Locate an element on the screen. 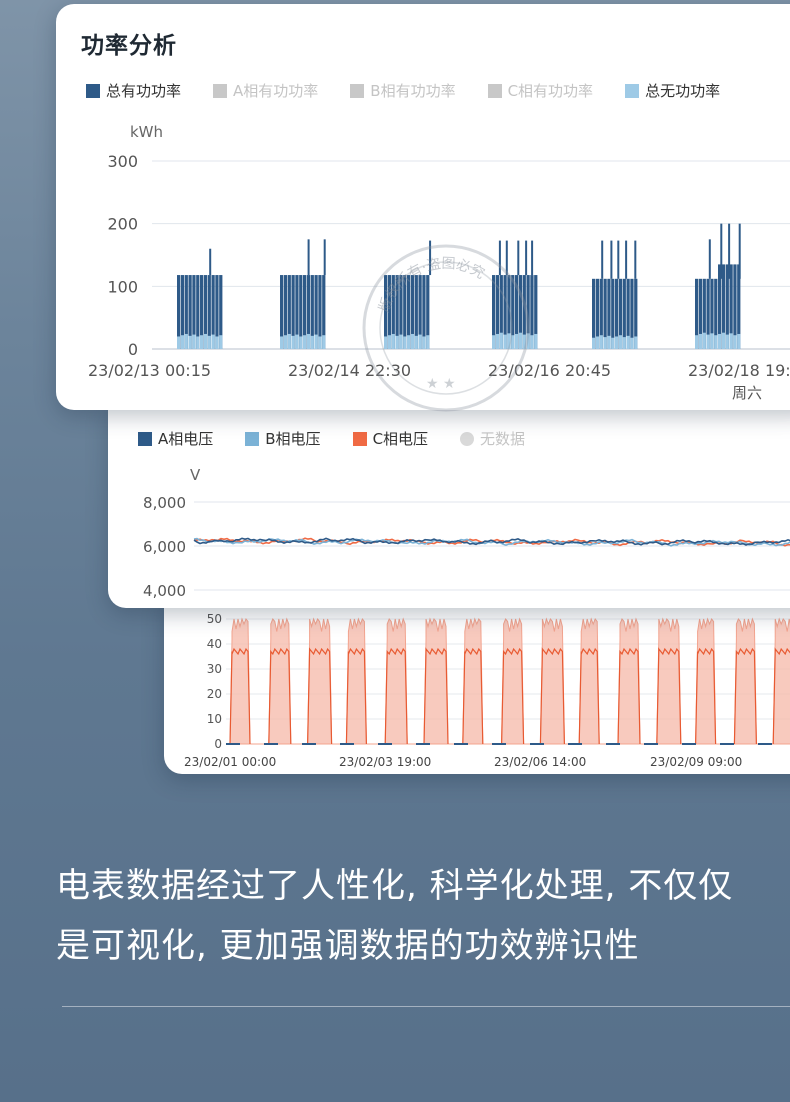 This screenshot has width=790, height=1102. y-tick-label: 4,000 is located at coordinates (164, 591).